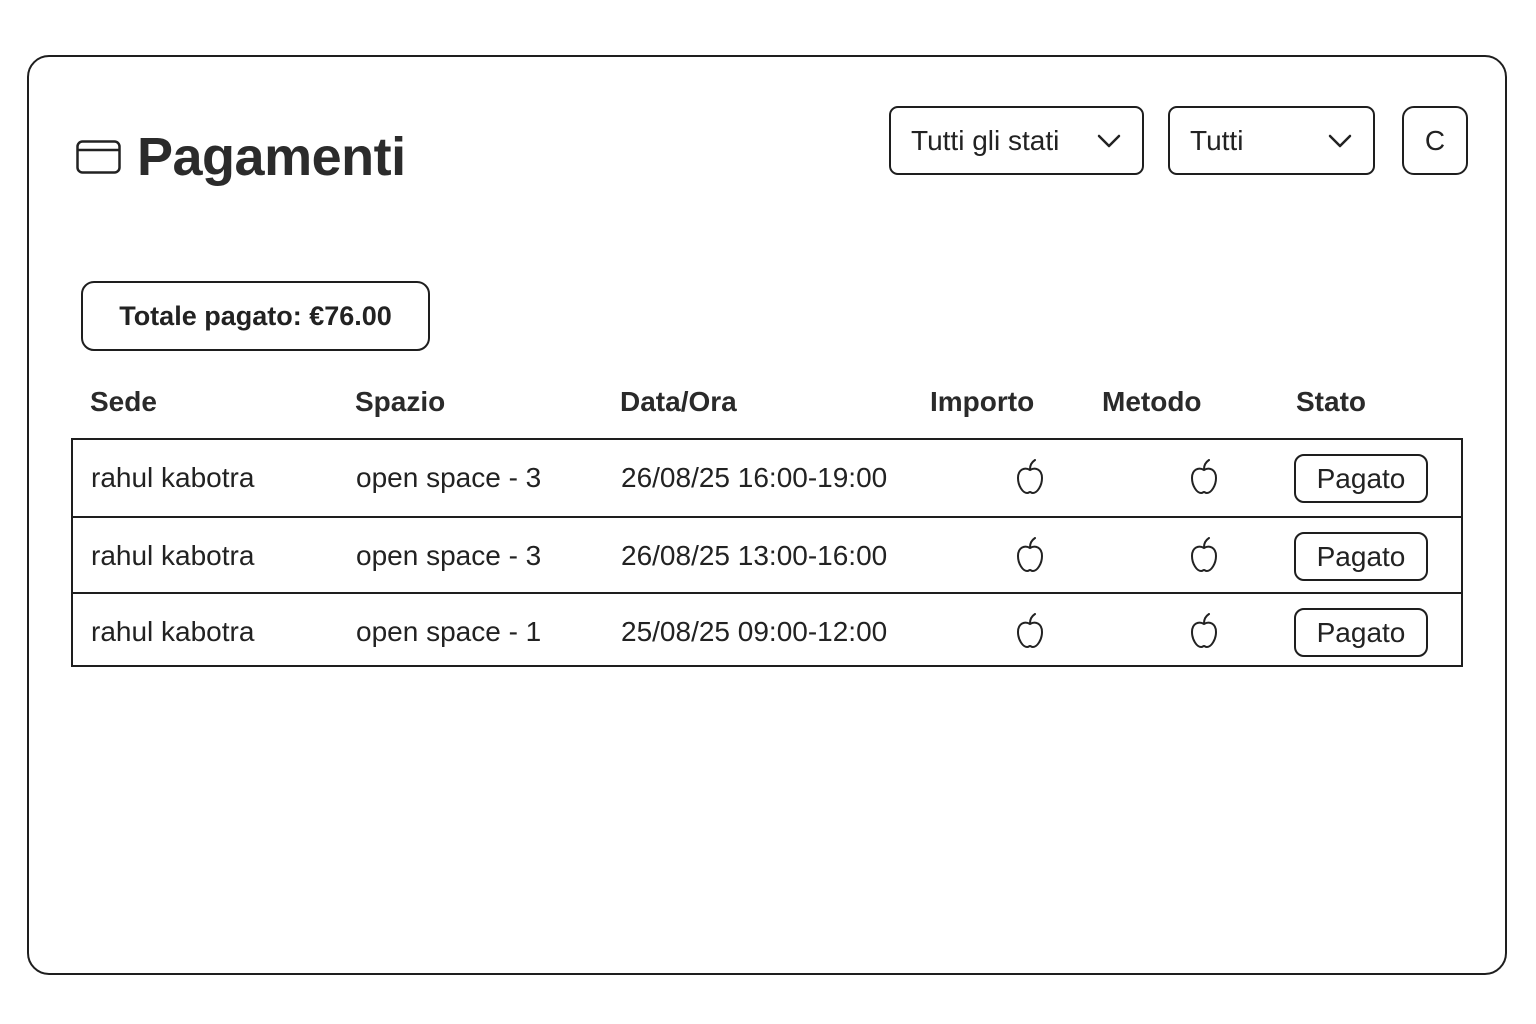 This screenshot has height=1024, width=1536. I want to click on page-header: Pagamenti, so click(241, 157).